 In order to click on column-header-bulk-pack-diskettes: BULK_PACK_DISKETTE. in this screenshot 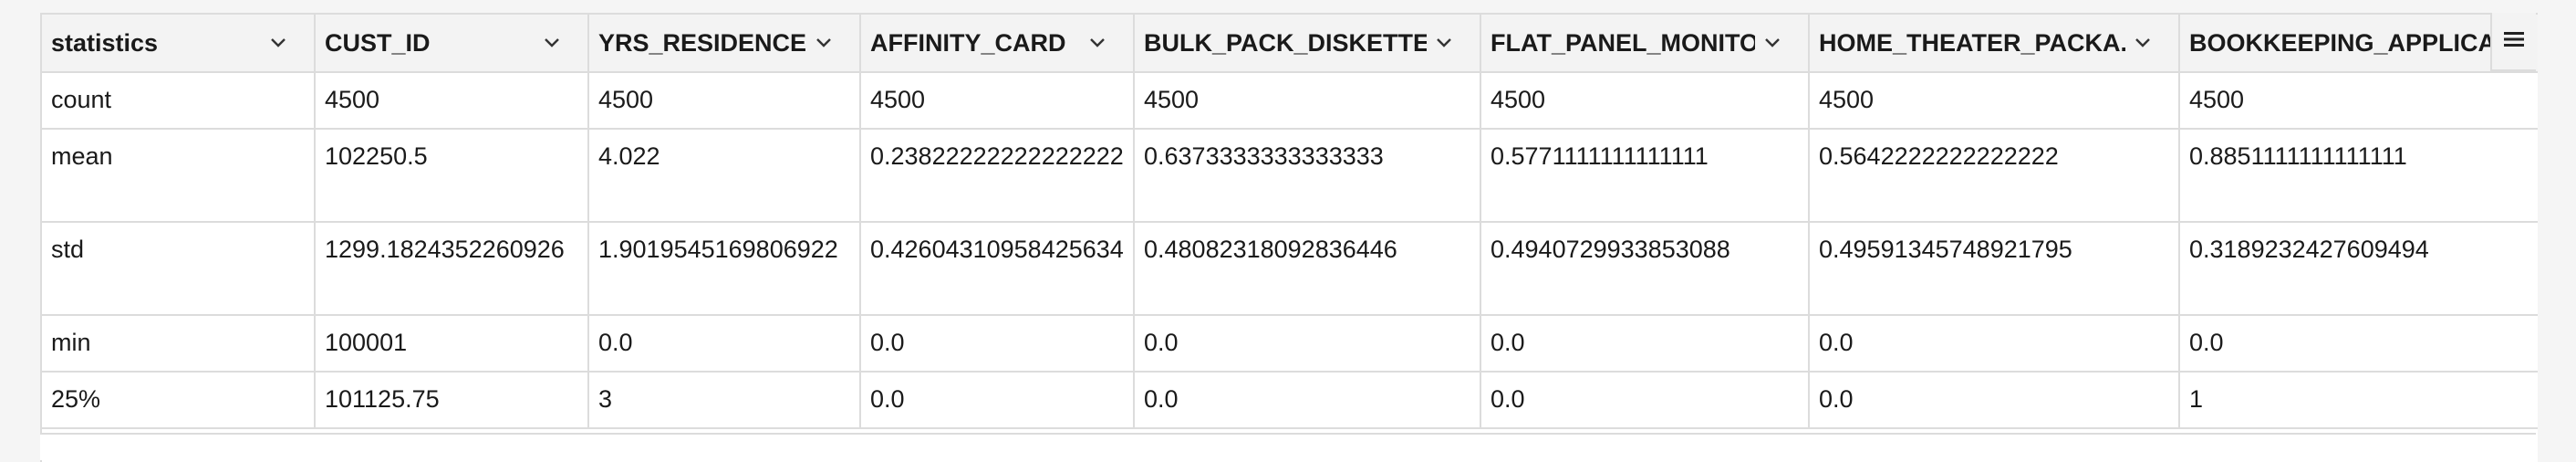, I will do `click(1308, 43)`.